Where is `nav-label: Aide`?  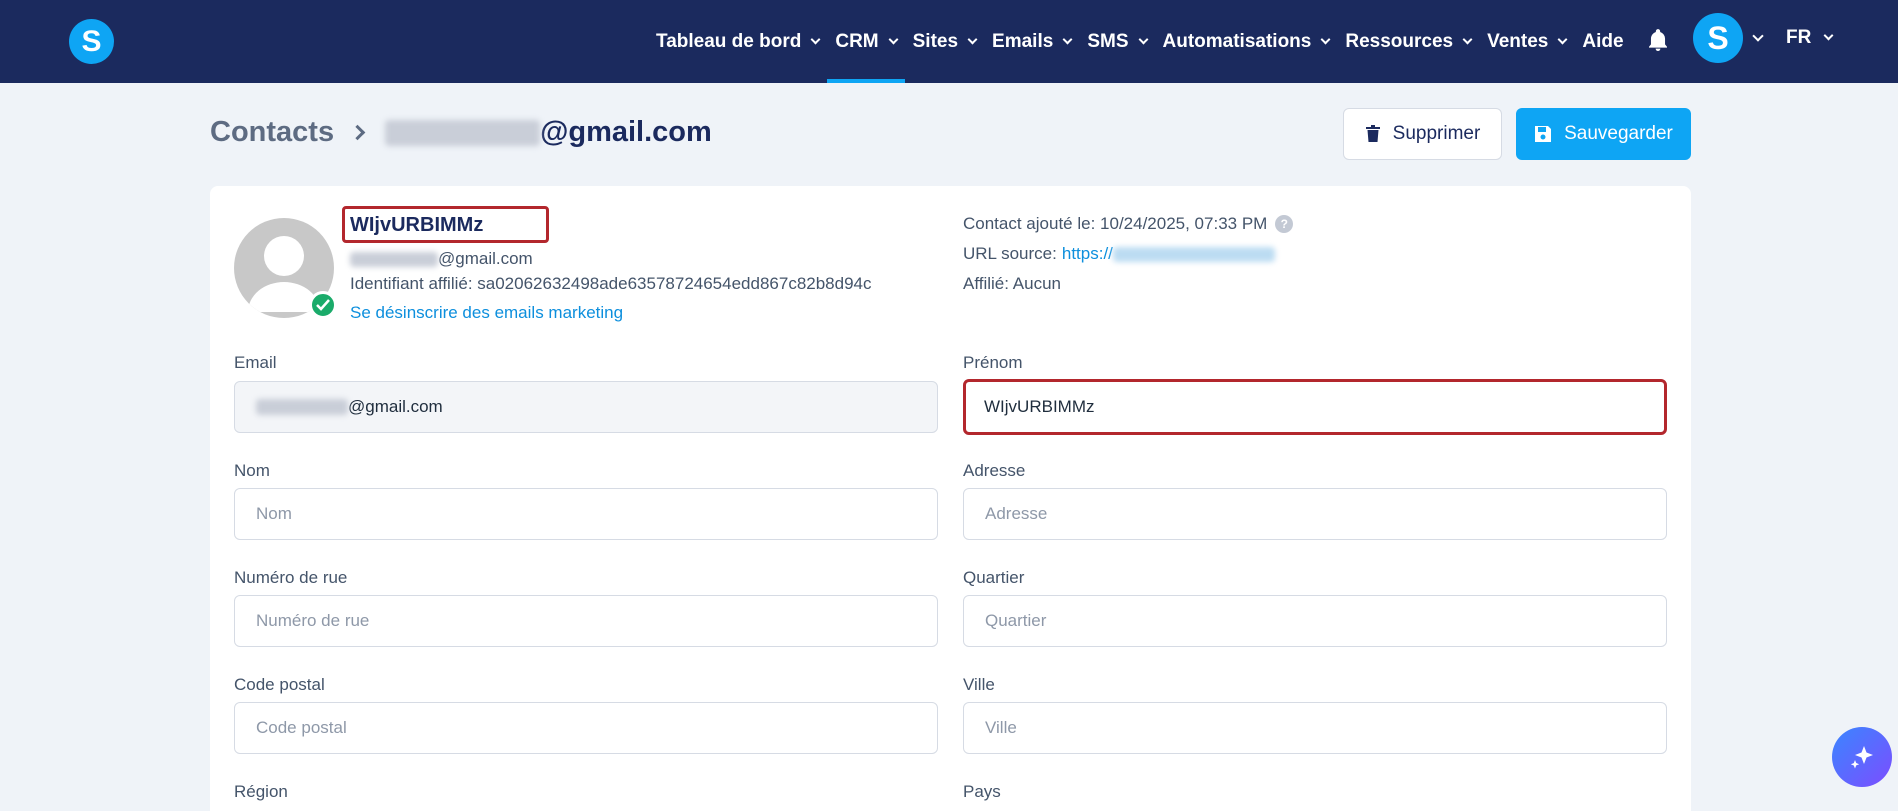
nav-label: Aide is located at coordinates (1603, 41).